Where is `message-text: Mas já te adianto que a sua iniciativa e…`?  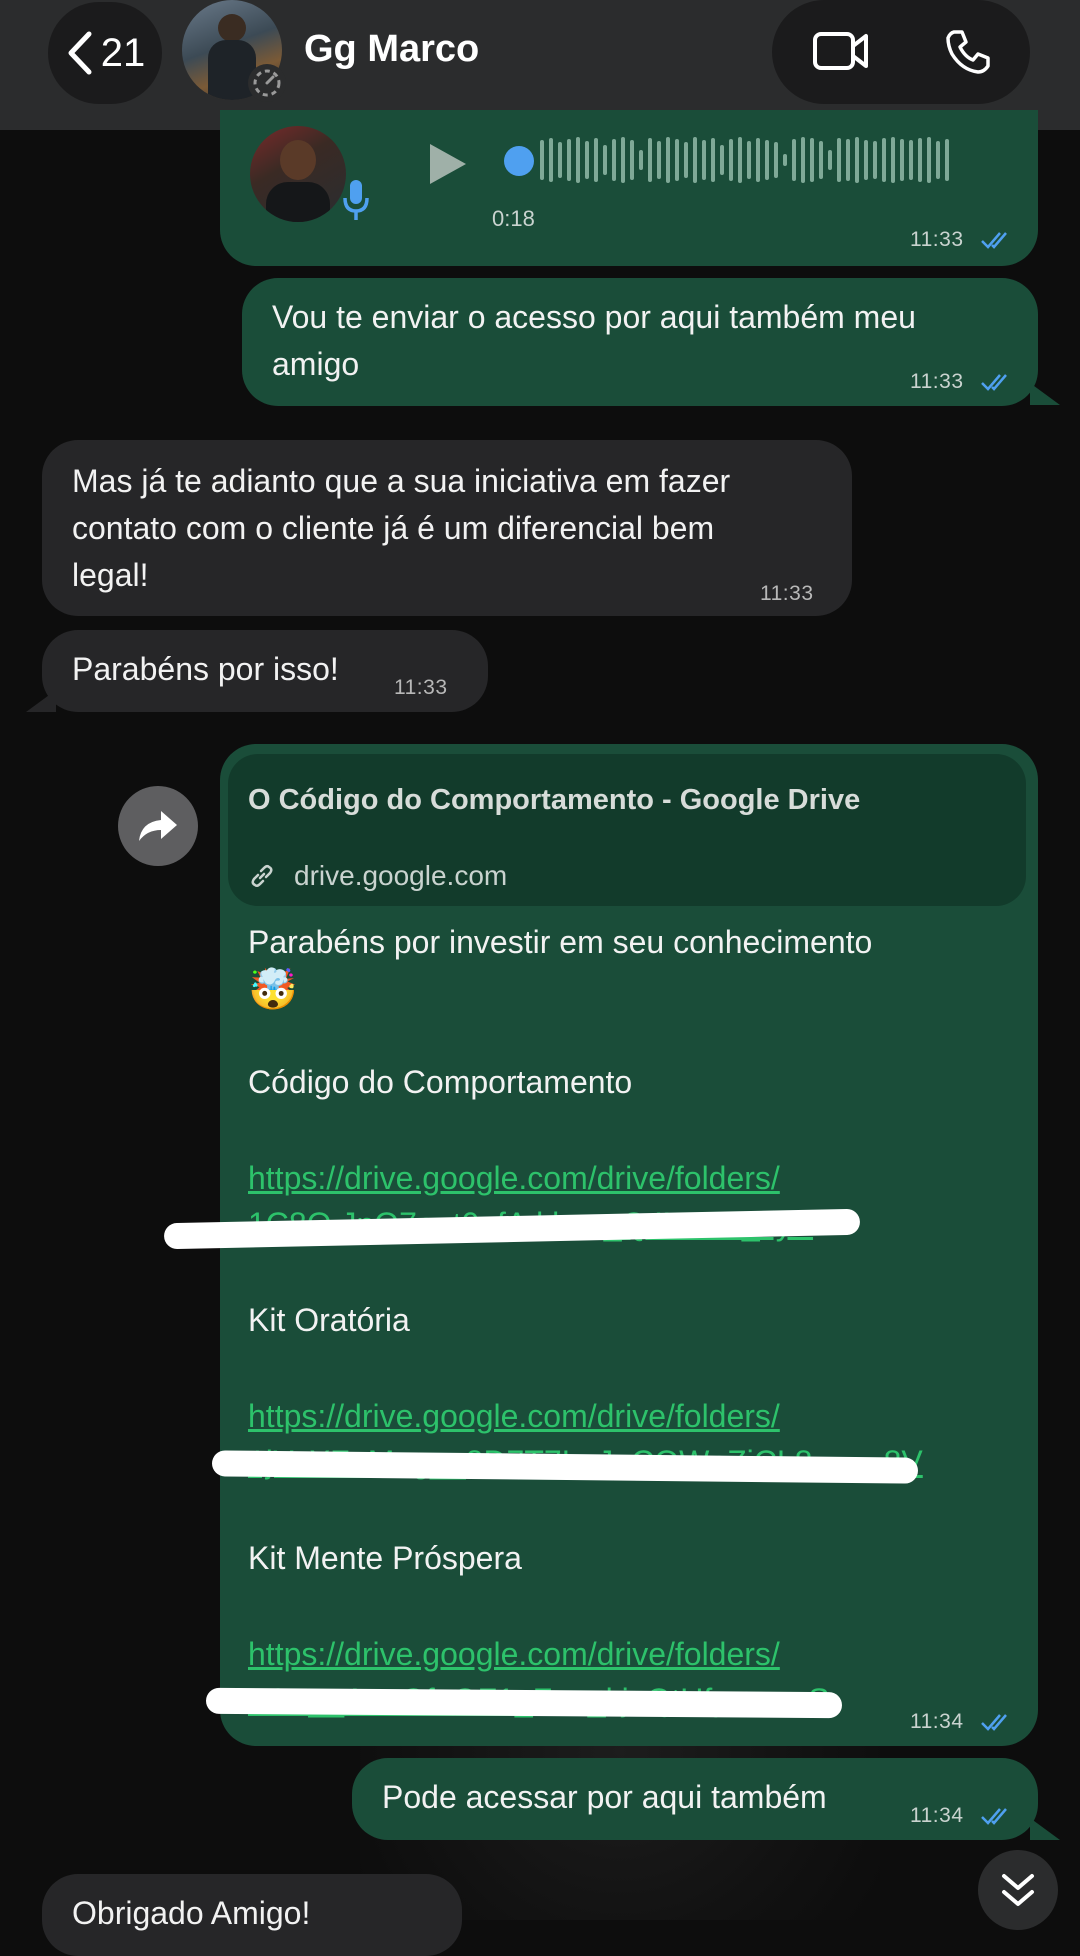
message-text: Mas já te adianto que a sua iniciativa e… is located at coordinates (401, 481).